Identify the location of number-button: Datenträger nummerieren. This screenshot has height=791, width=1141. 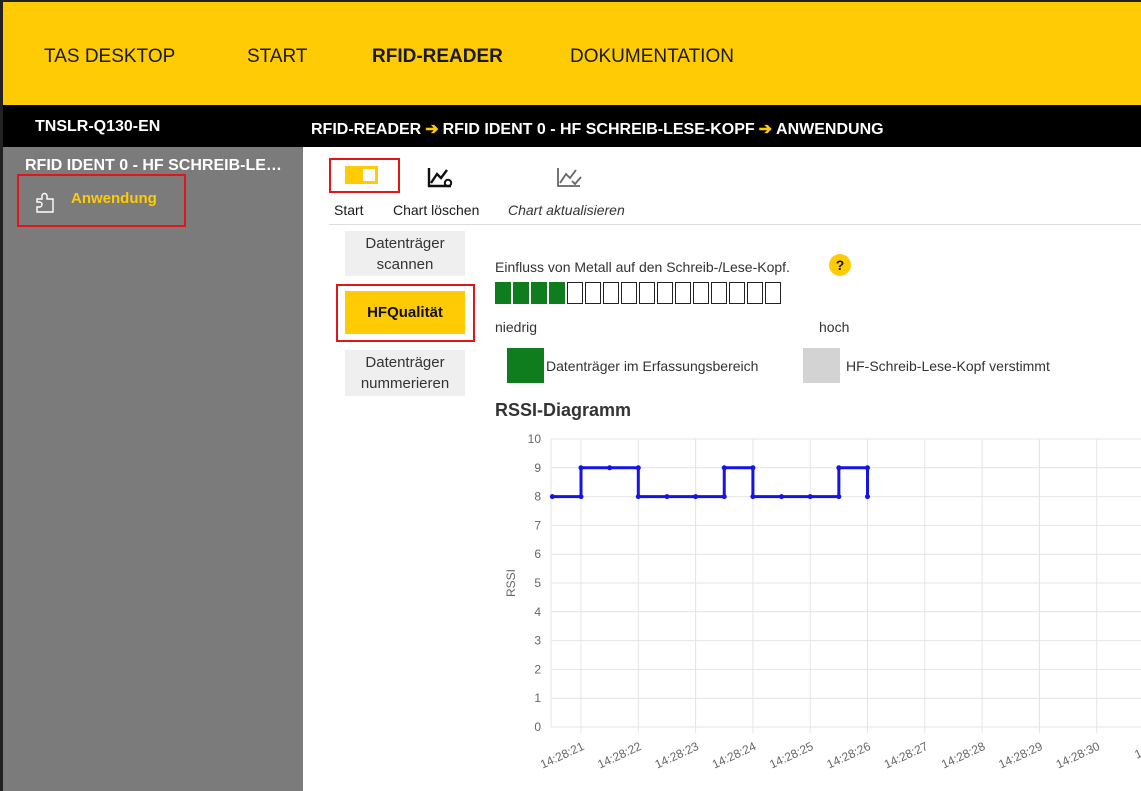
(405, 373).